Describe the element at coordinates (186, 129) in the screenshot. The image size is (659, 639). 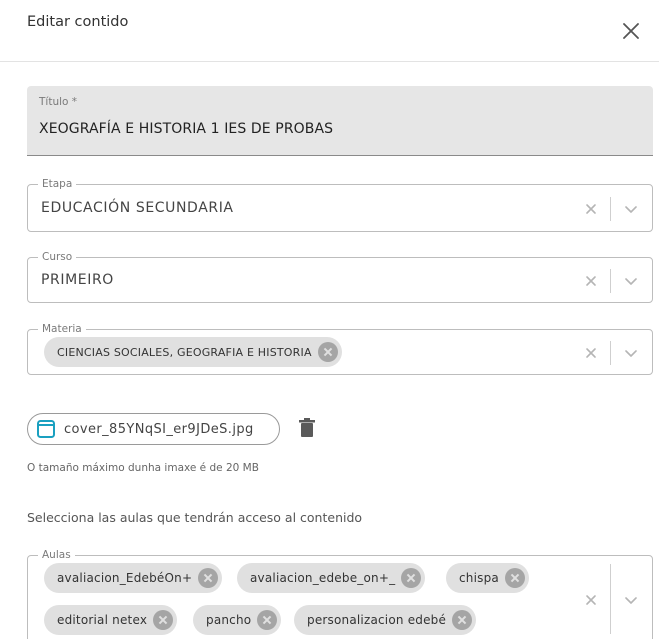
I see `title-field-value: XEOGRAFÍA E HISTORIA 1 IES DE PROBAS` at that location.